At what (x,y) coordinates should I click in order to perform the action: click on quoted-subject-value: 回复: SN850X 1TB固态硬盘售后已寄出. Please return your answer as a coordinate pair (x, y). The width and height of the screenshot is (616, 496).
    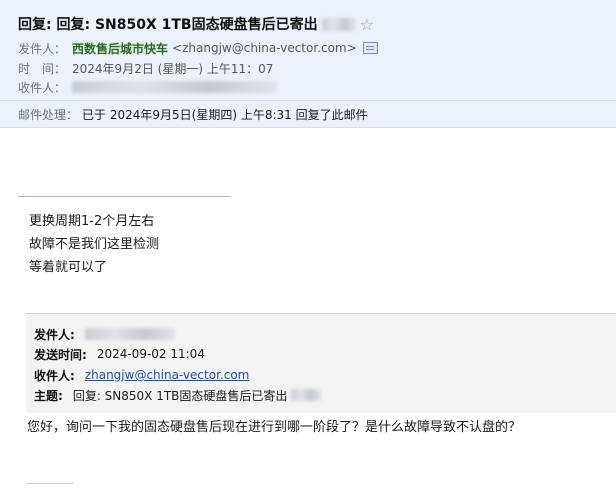
    Looking at the image, I should click on (180, 395).